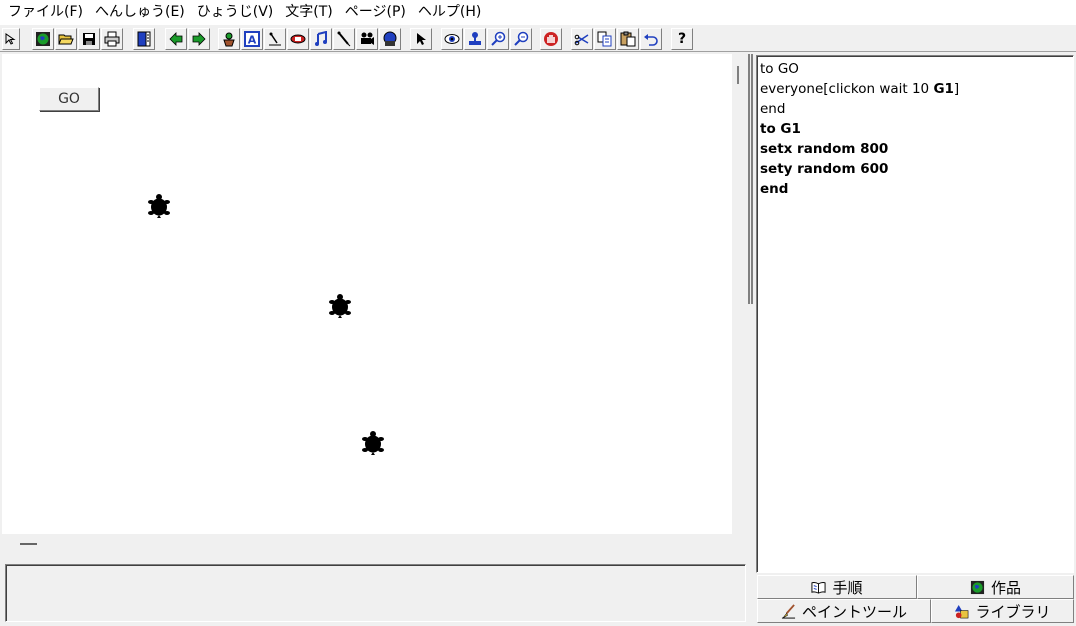 The width and height of the screenshot is (1076, 626). Describe the element at coordinates (739, 294) in the screenshot. I see `stage-scrollbar` at that location.